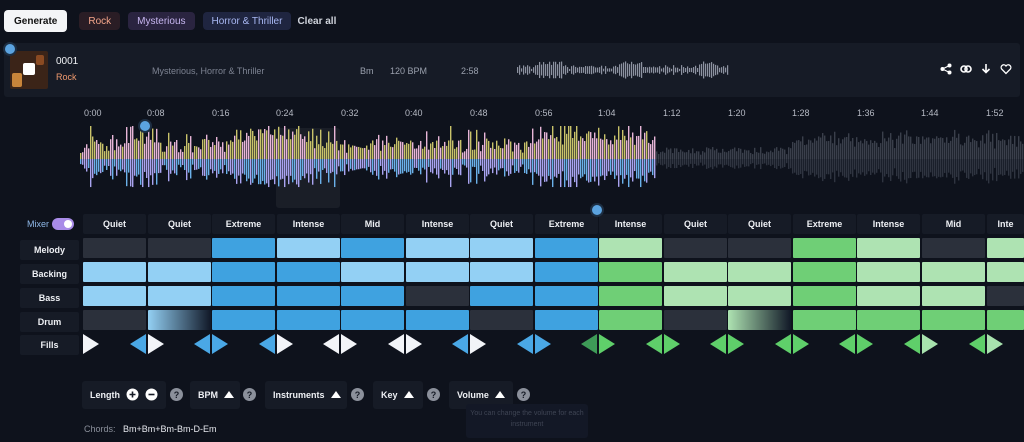 This screenshot has width=1024, height=442. Describe the element at coordinates (36, 21) in the screenshot. I see `generate-button: Generate` at that location.